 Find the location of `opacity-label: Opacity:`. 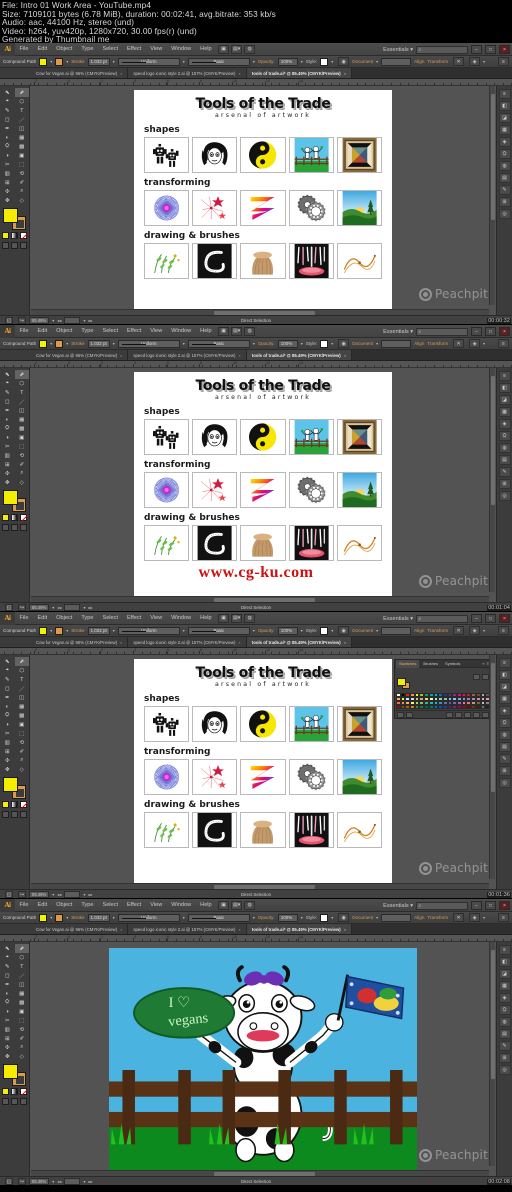

opacity-label: Opacity: is located at coordinates (266, 917).